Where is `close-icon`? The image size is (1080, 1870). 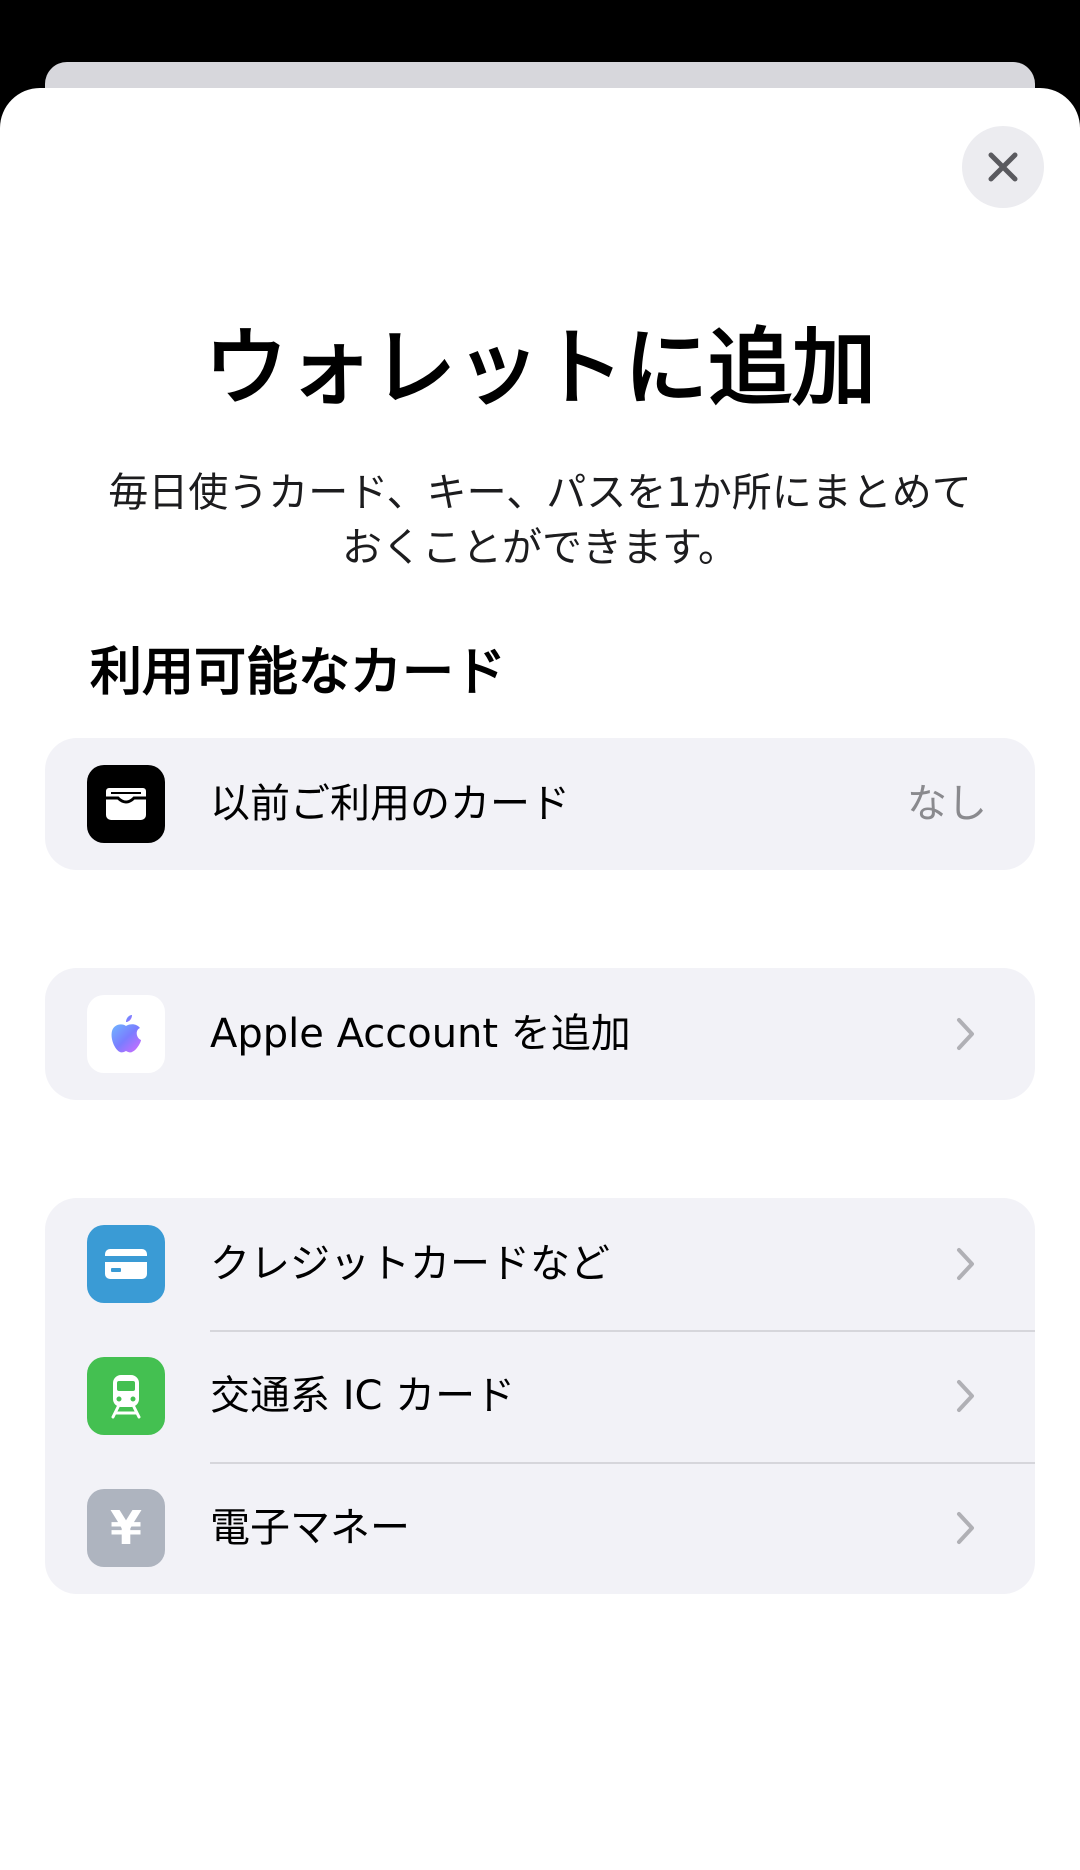
close-icon is located at coordinates (1003, 167).